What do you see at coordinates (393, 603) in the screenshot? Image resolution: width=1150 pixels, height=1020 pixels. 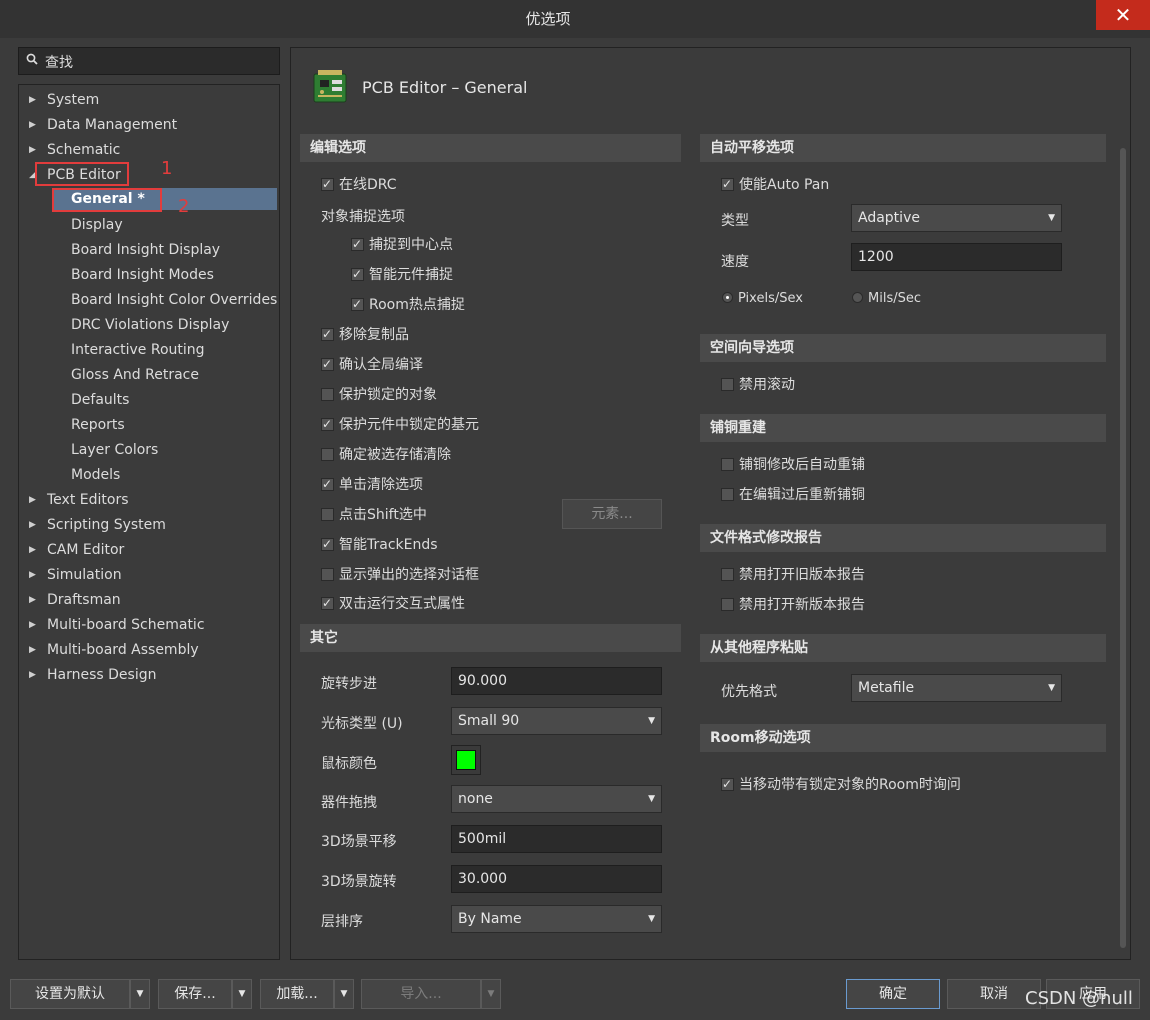 I see `double-click-properties-checkbox: 双击运行交互式属性` at bounding box center [393, 603].